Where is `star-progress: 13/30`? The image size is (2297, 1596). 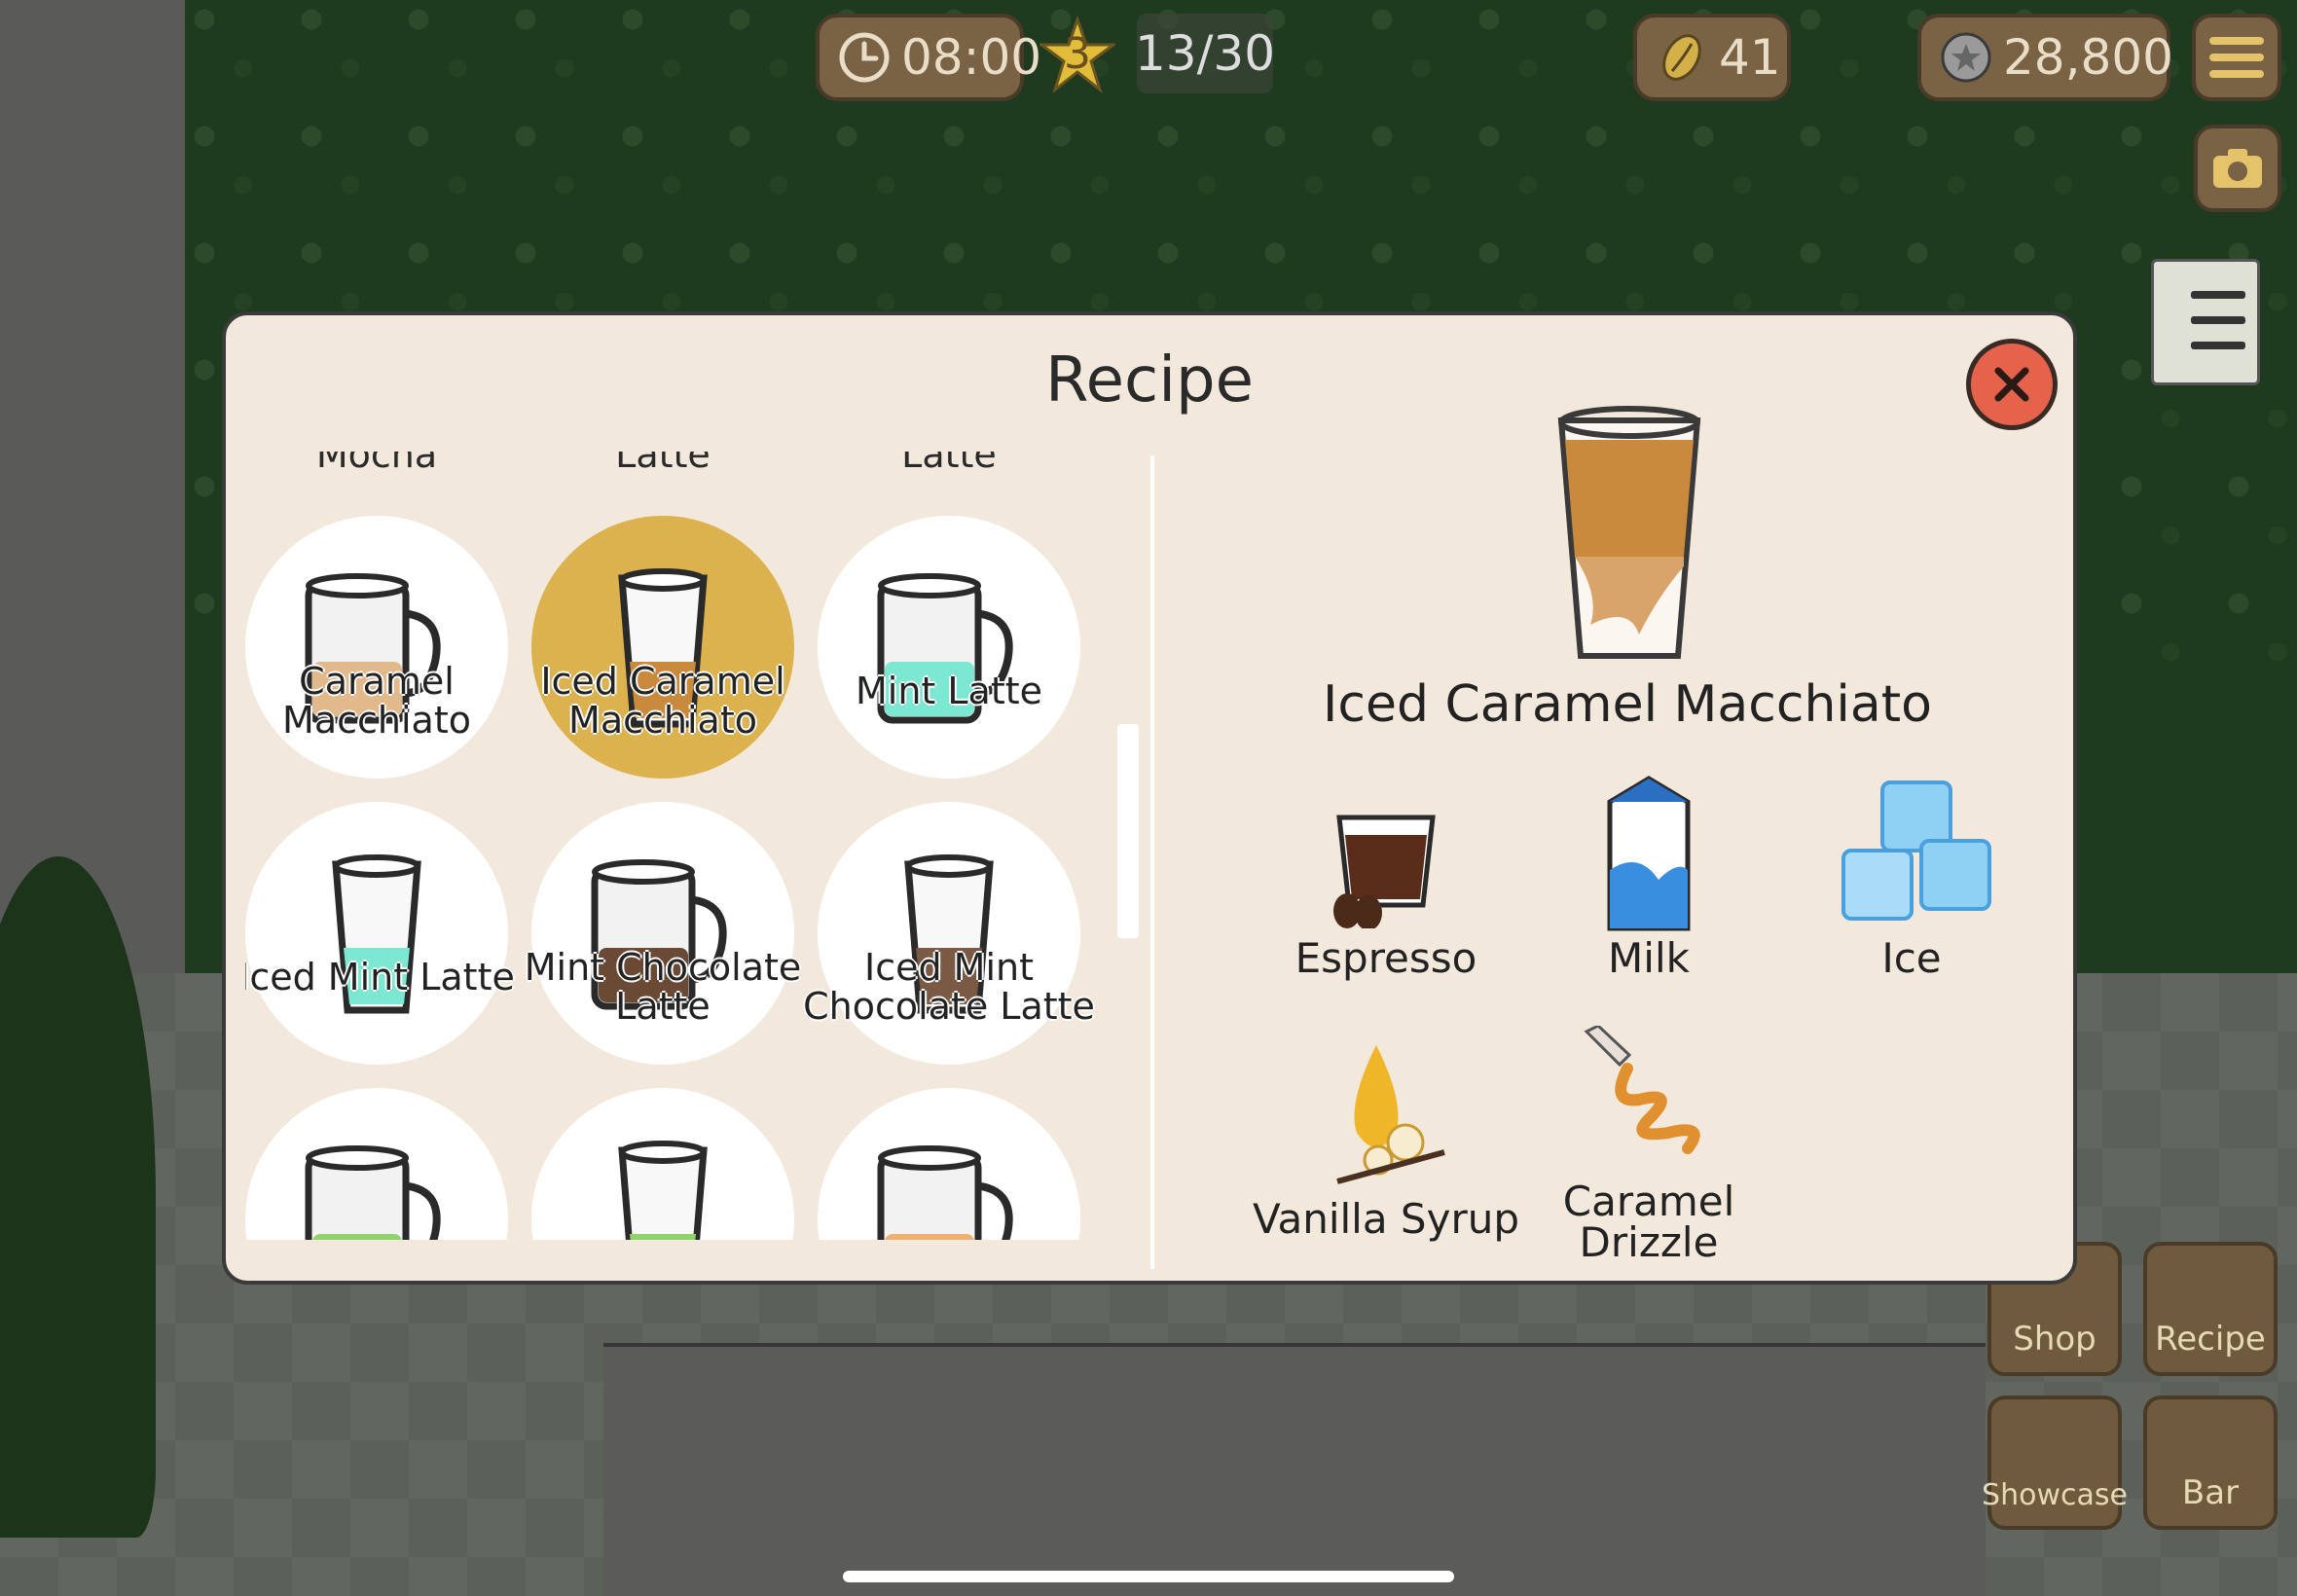
star-progress: 13/30 is located at coordinates (1205, 53).